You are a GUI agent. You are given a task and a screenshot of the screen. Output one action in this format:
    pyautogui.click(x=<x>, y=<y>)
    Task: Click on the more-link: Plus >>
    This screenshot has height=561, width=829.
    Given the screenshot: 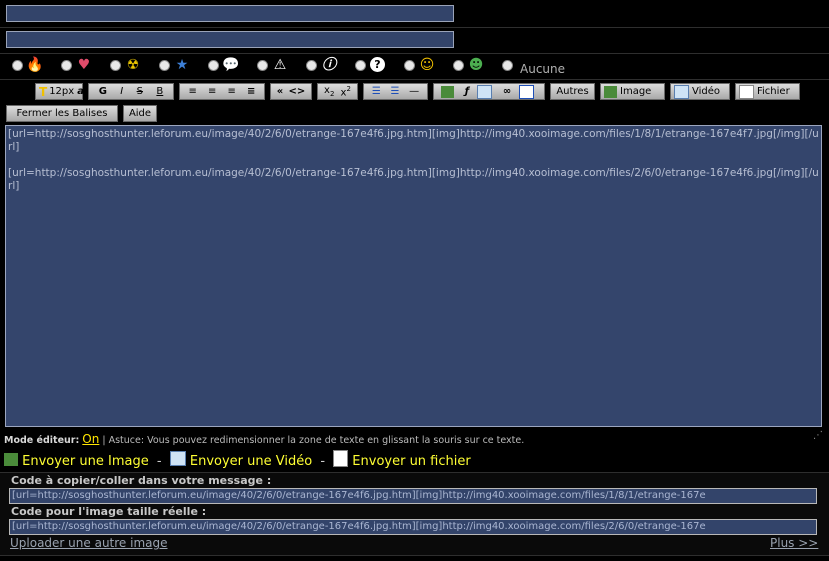 What is the action you would take?
    pyautogui.click(x=794, y=543)
    